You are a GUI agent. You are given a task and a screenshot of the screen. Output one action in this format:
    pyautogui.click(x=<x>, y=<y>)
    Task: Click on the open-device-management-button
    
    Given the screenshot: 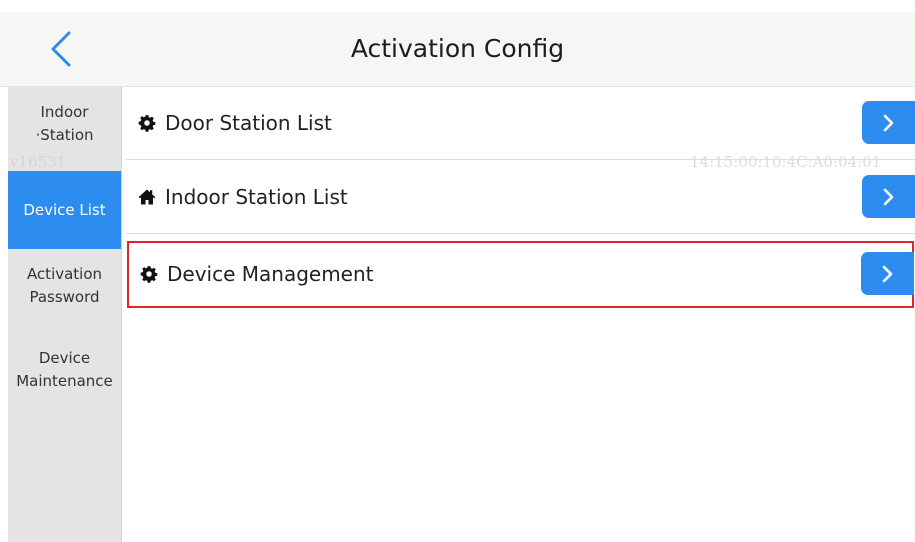 What is the action you would take?
    pyautogui.click(x=887, y=273)
    